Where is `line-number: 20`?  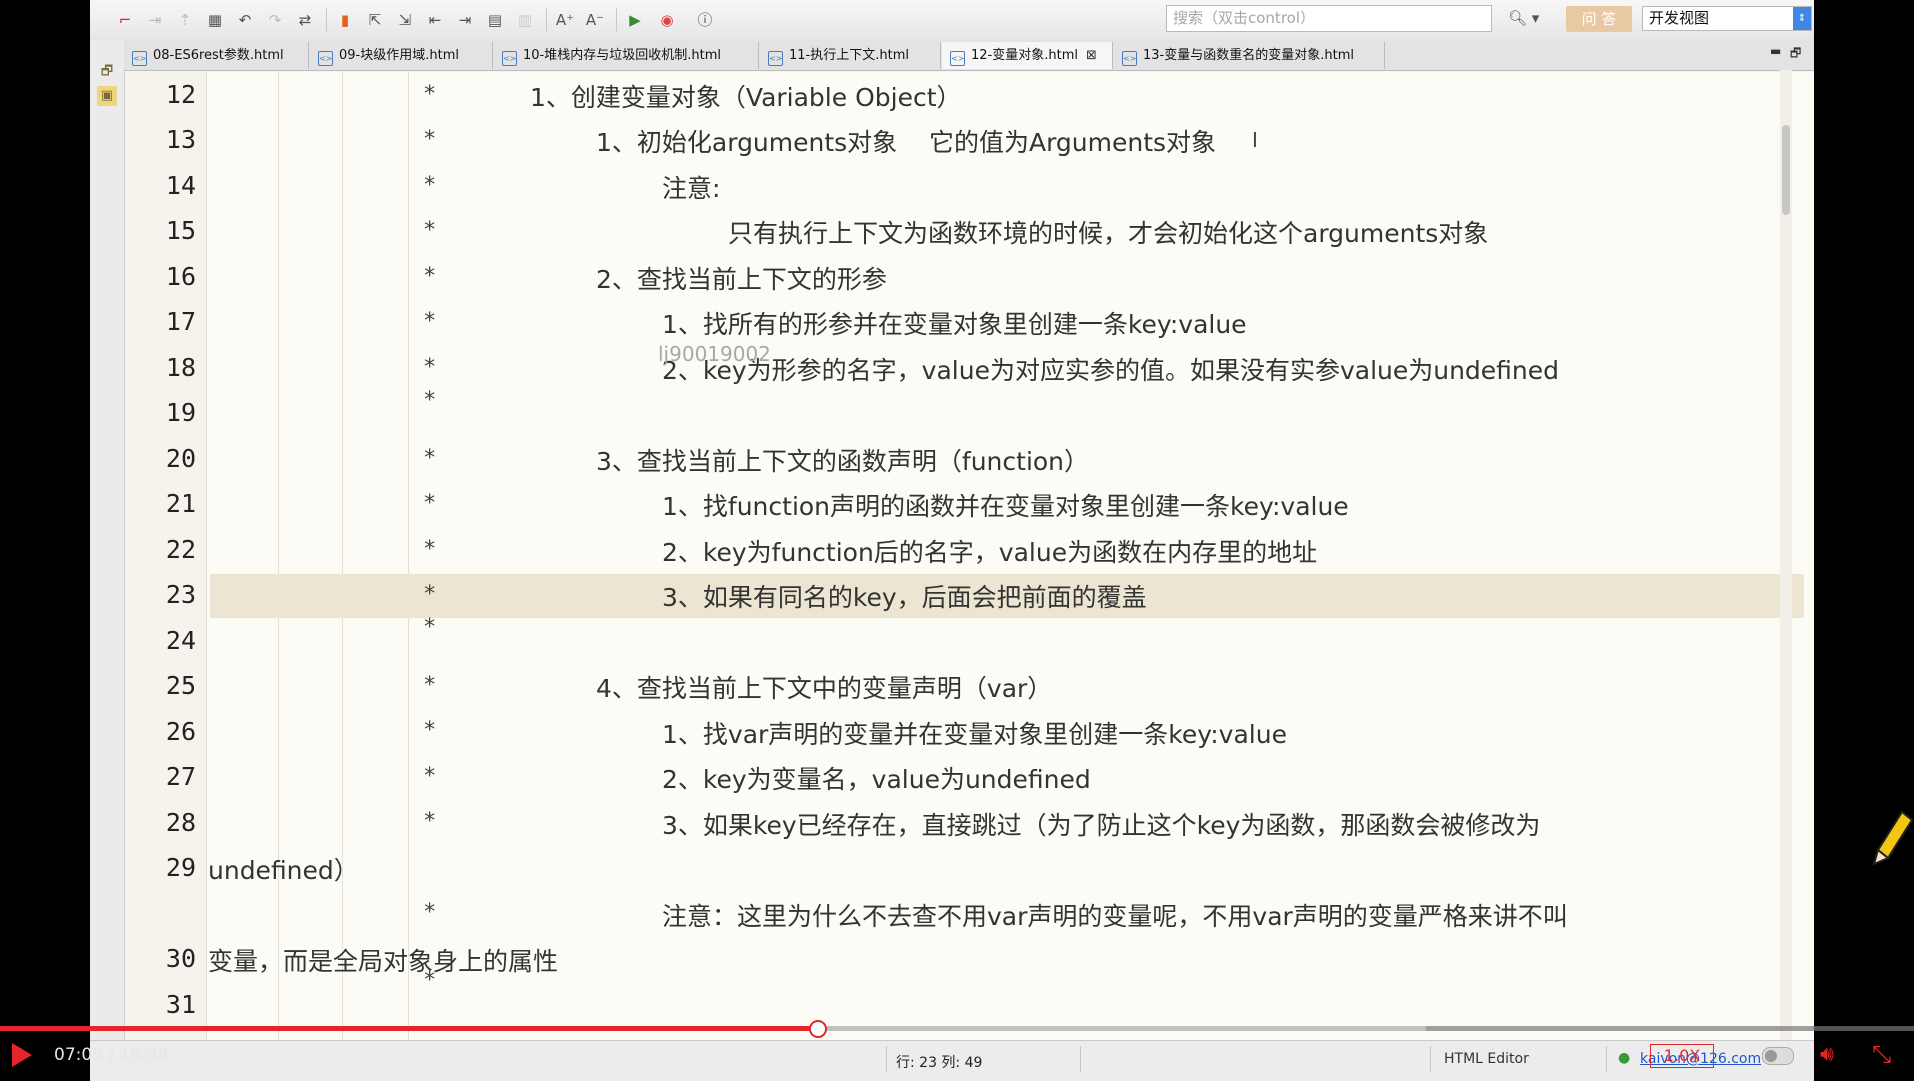 line-number: 20 is located at coordinates (180, 458).